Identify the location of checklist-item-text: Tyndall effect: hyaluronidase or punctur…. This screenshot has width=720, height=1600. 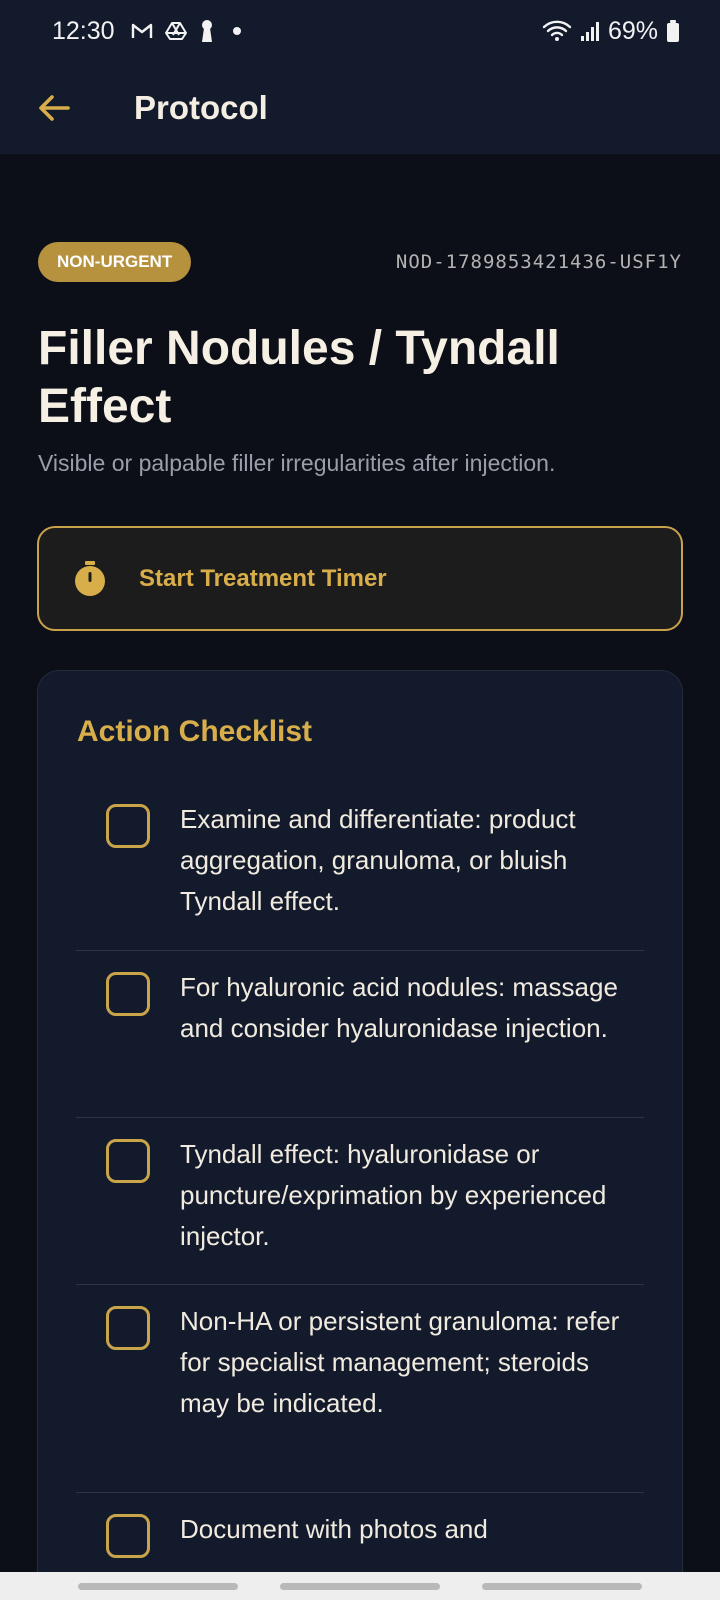
(393, 1195).